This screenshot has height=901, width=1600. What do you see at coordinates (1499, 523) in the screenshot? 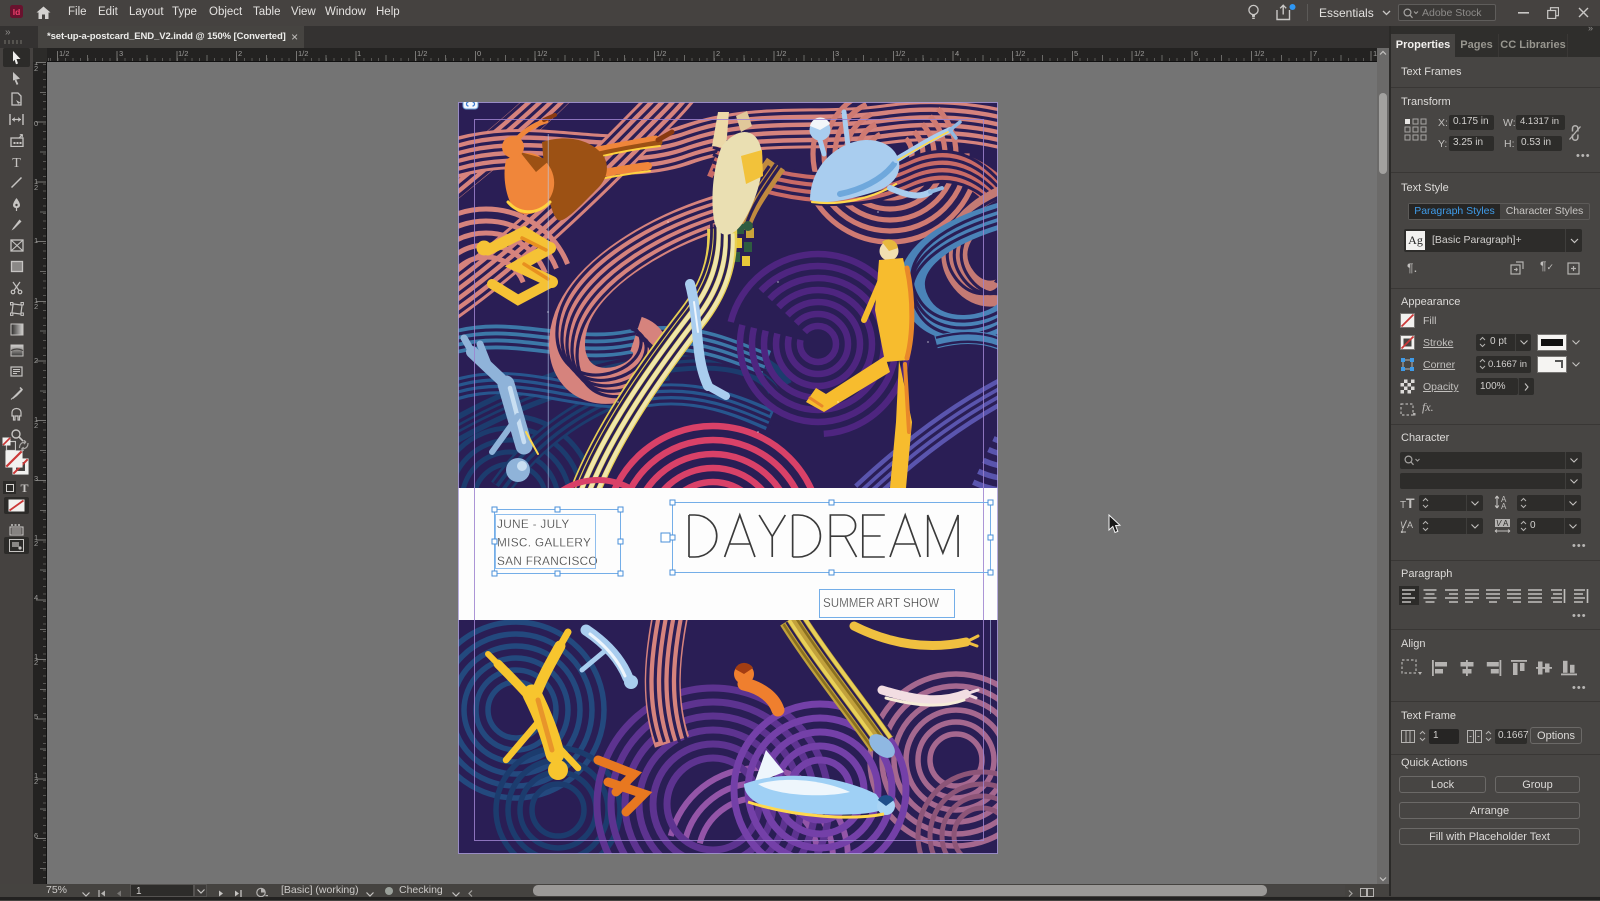
I see `svg-text: V` at bounding box center [1499, 523].